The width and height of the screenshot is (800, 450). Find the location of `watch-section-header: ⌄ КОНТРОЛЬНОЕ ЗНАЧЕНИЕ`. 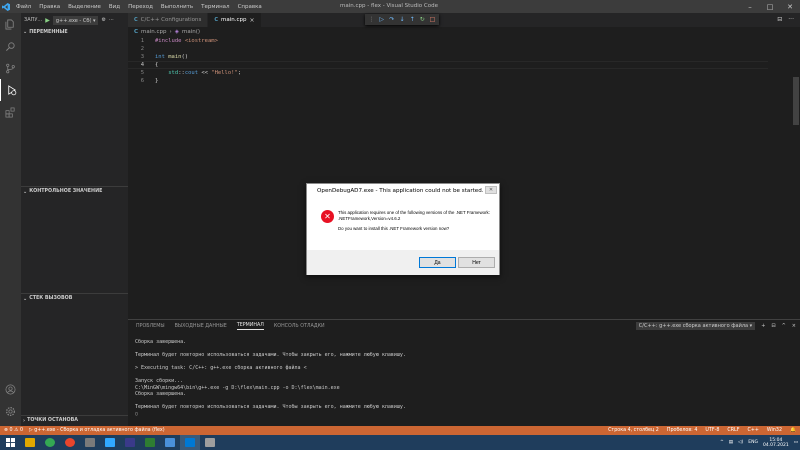

watch-section-header: ⌄ КОНТРОЛЬНОЕ ЗНАЧЕНИЕ is located at coordinates (74, 191).